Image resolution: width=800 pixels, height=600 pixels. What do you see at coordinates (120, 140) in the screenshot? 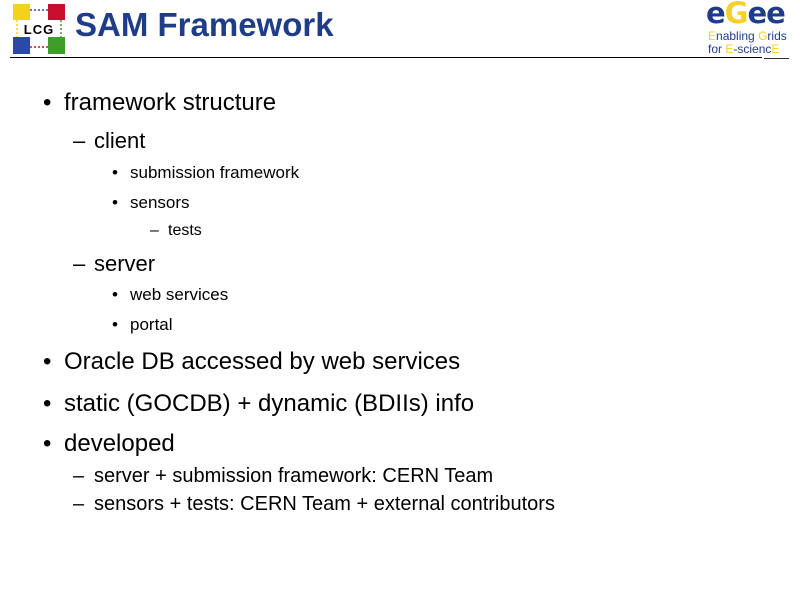
I see `bullet-text: client` at bounding box center [120, 140].